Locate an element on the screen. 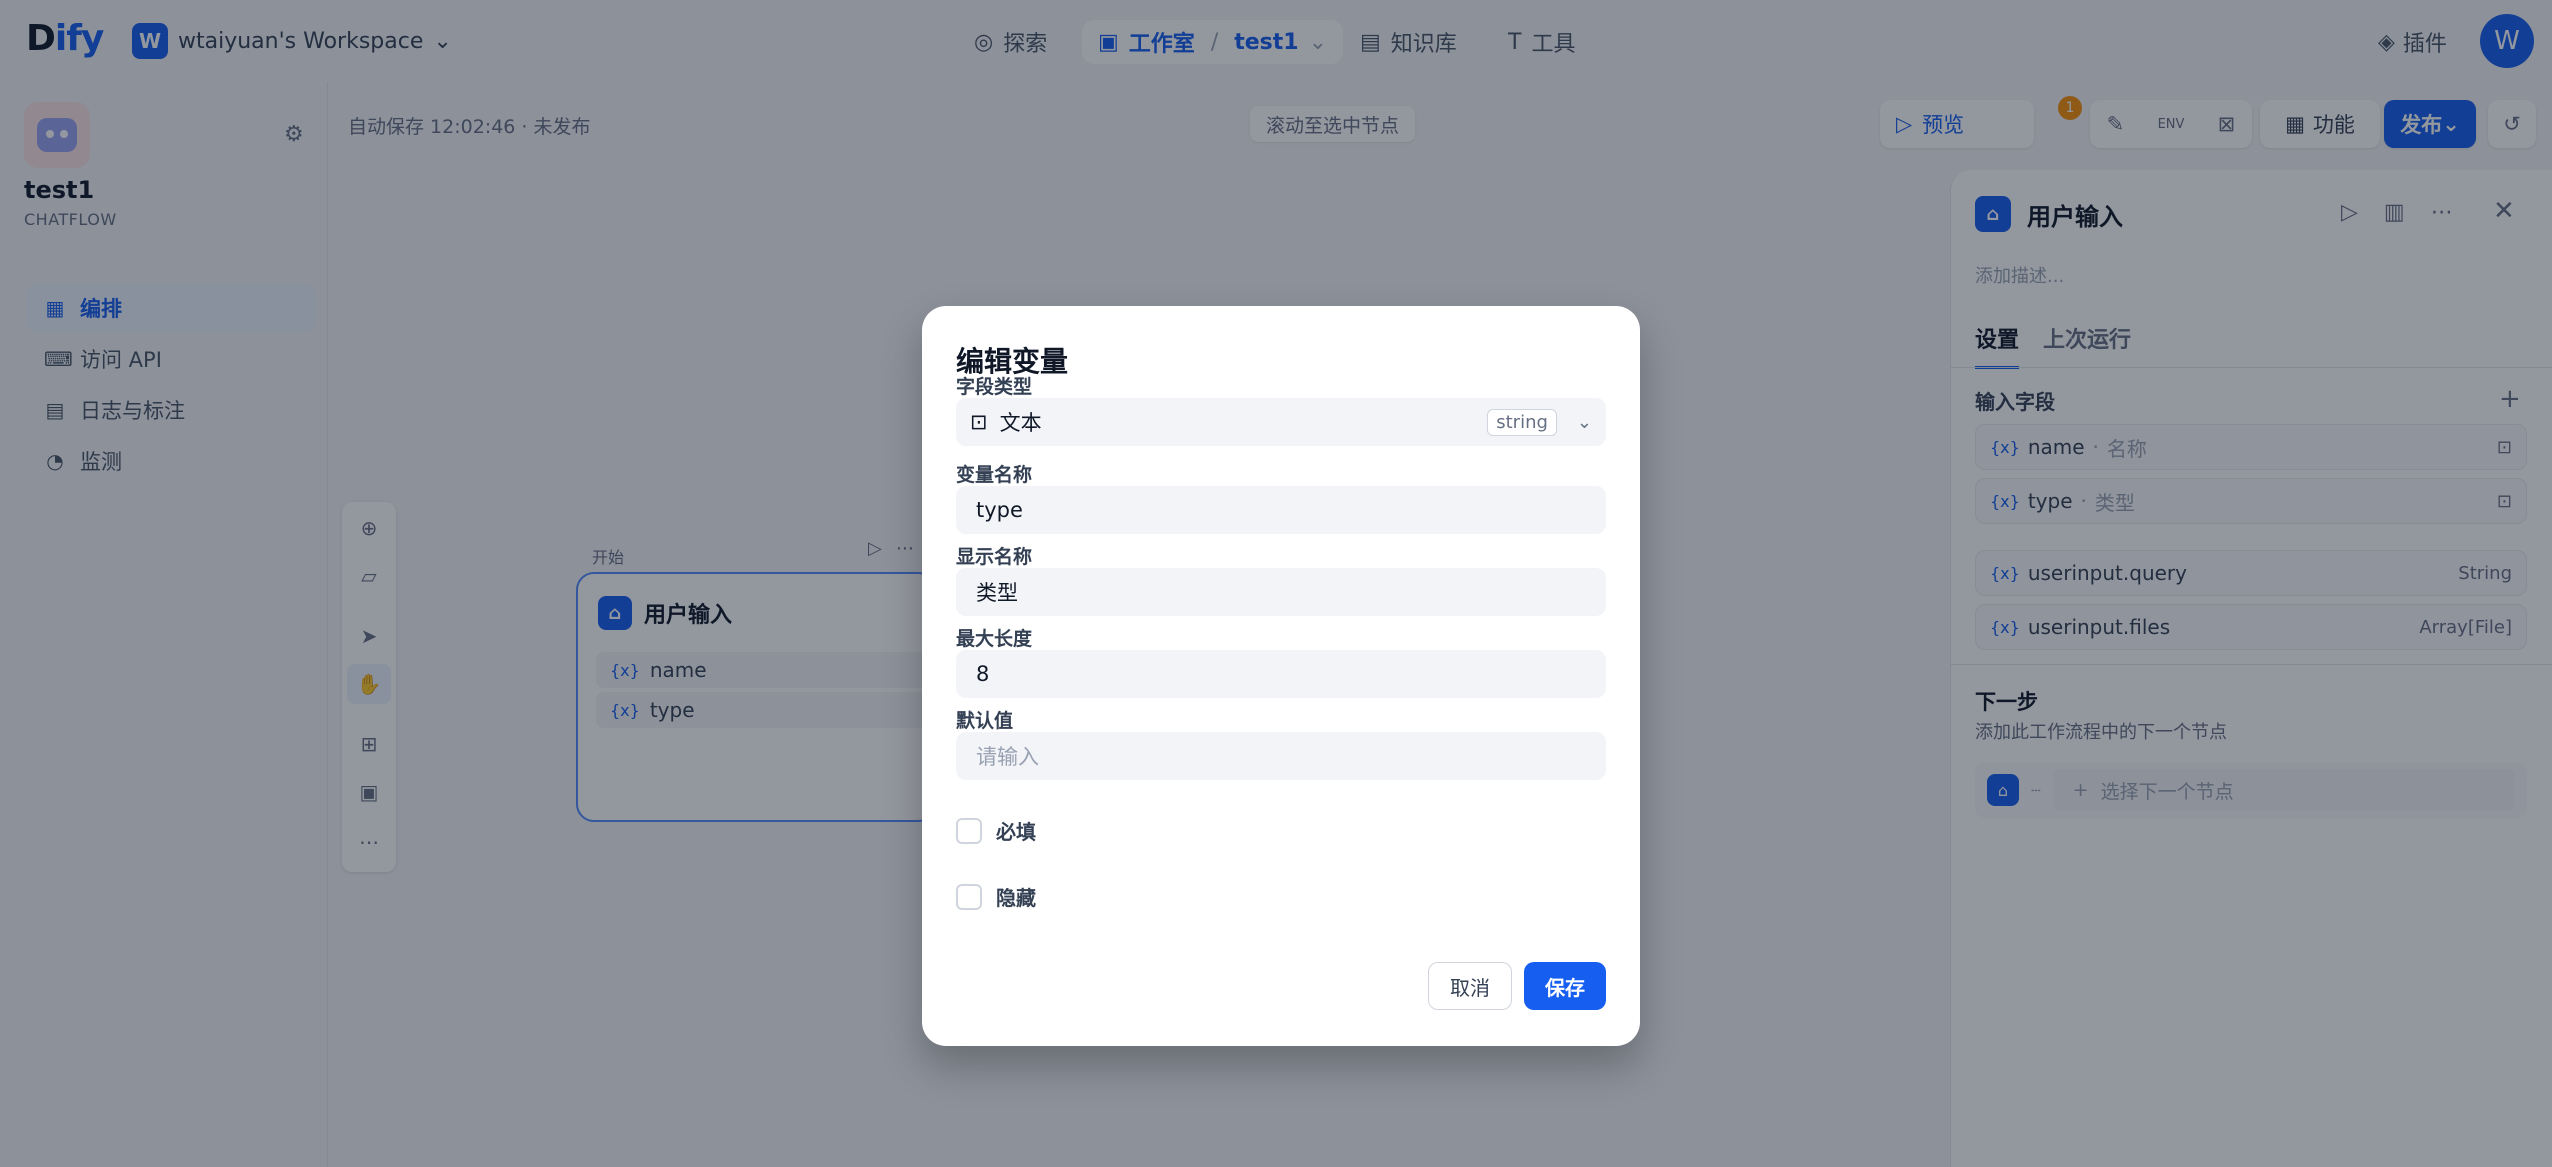  variable-name-input: type is located at coordinates (1281, 510).